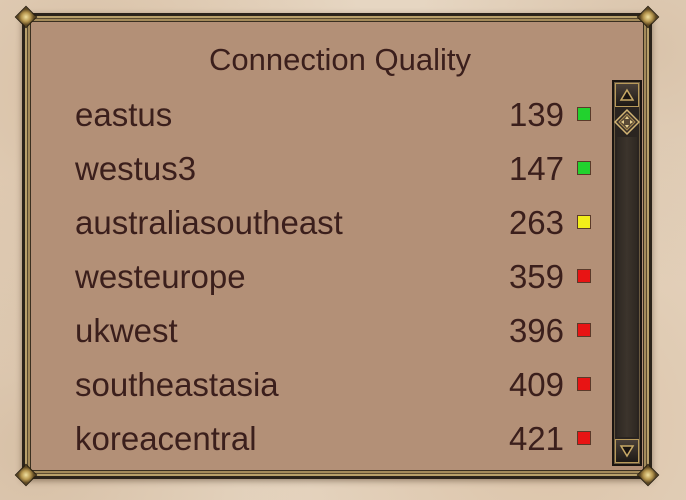 This screenshot has width=686, height=500. I want to click on region-row: australiasoutheast 263, so click(333, 223).